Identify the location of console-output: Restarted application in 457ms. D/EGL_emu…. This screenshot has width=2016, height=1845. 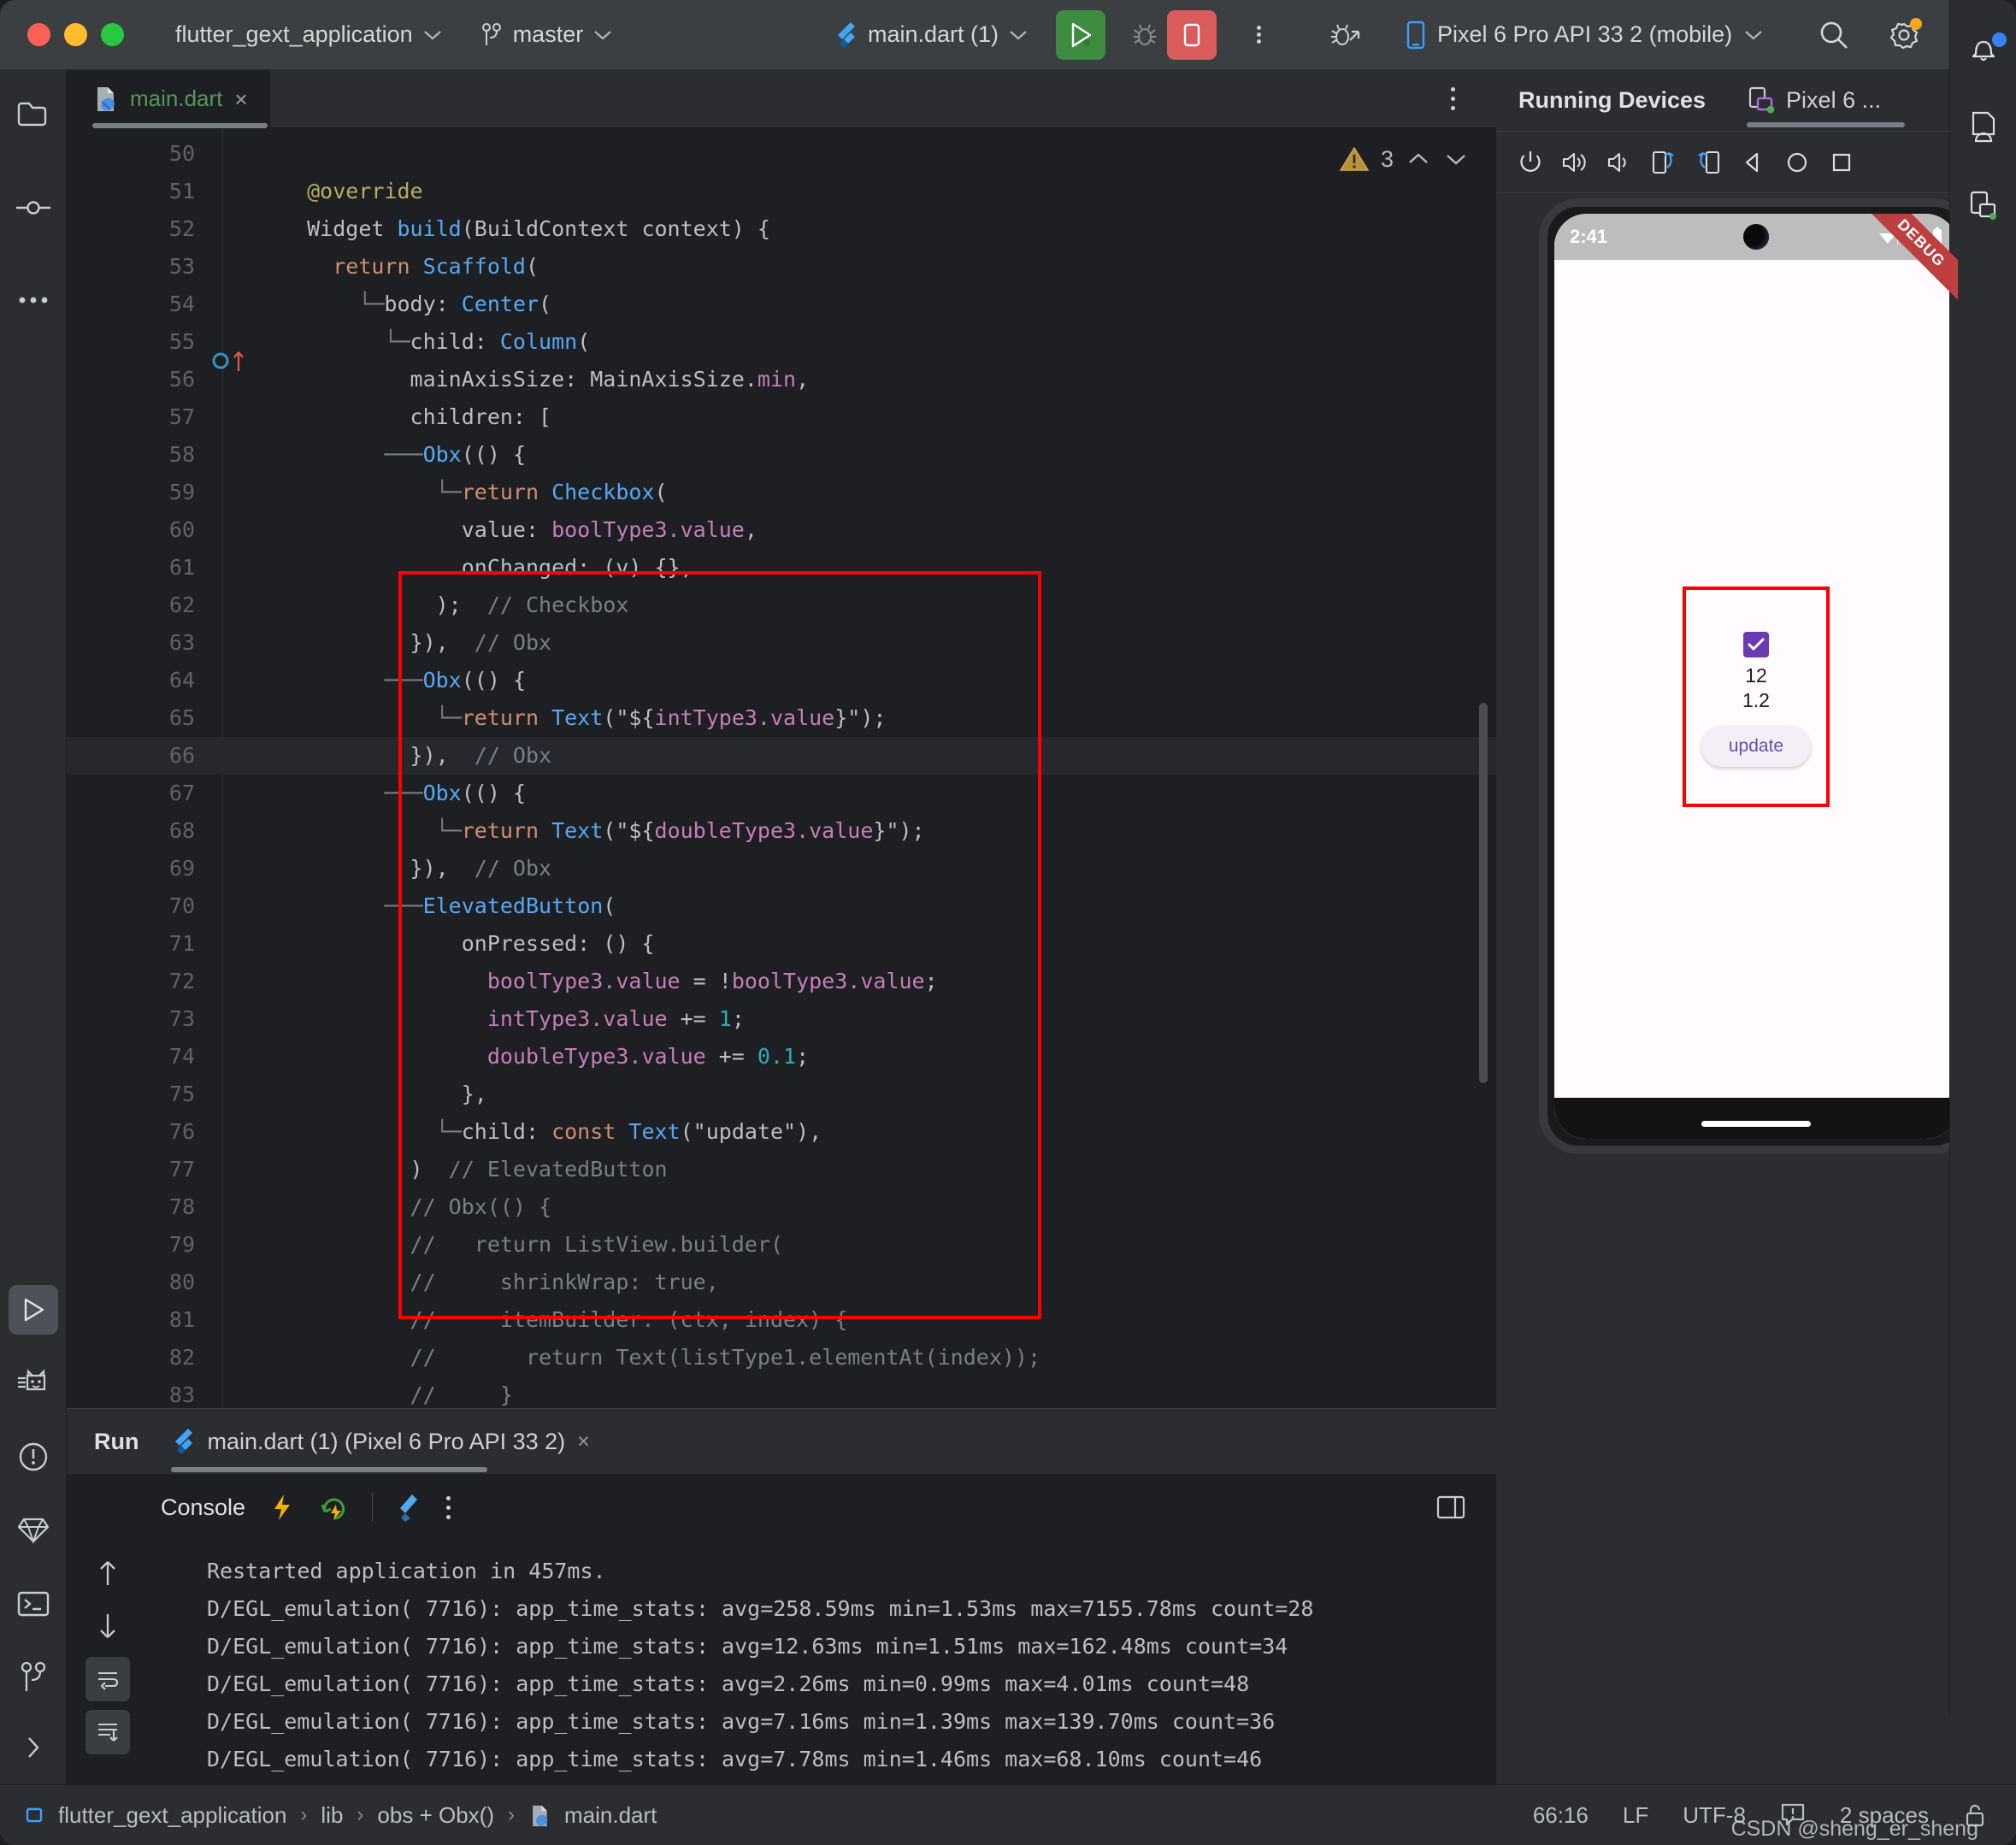
(822, 1662).